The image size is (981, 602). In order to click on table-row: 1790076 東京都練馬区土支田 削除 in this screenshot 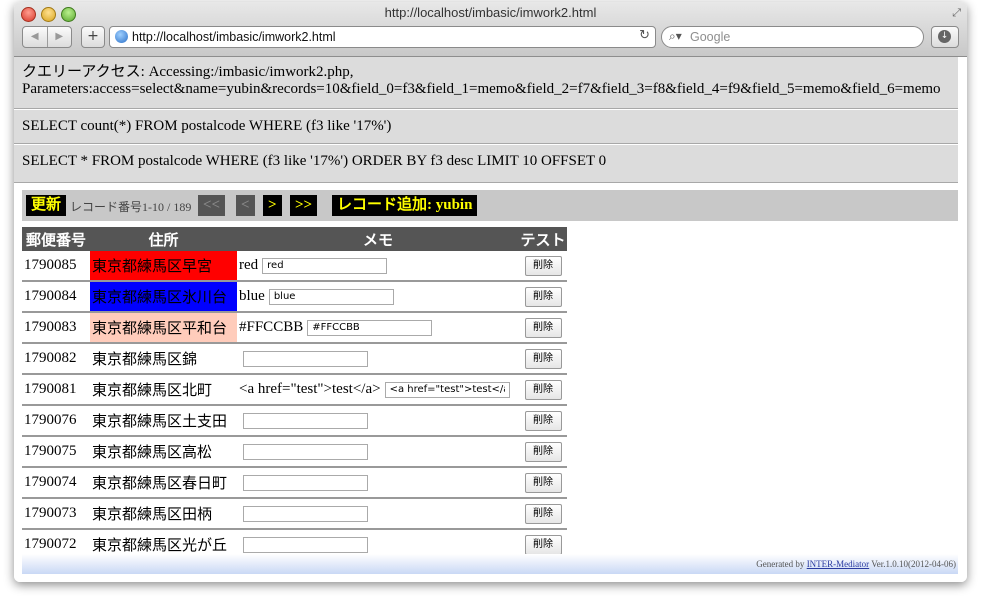, I will do `click(294, 421)`.